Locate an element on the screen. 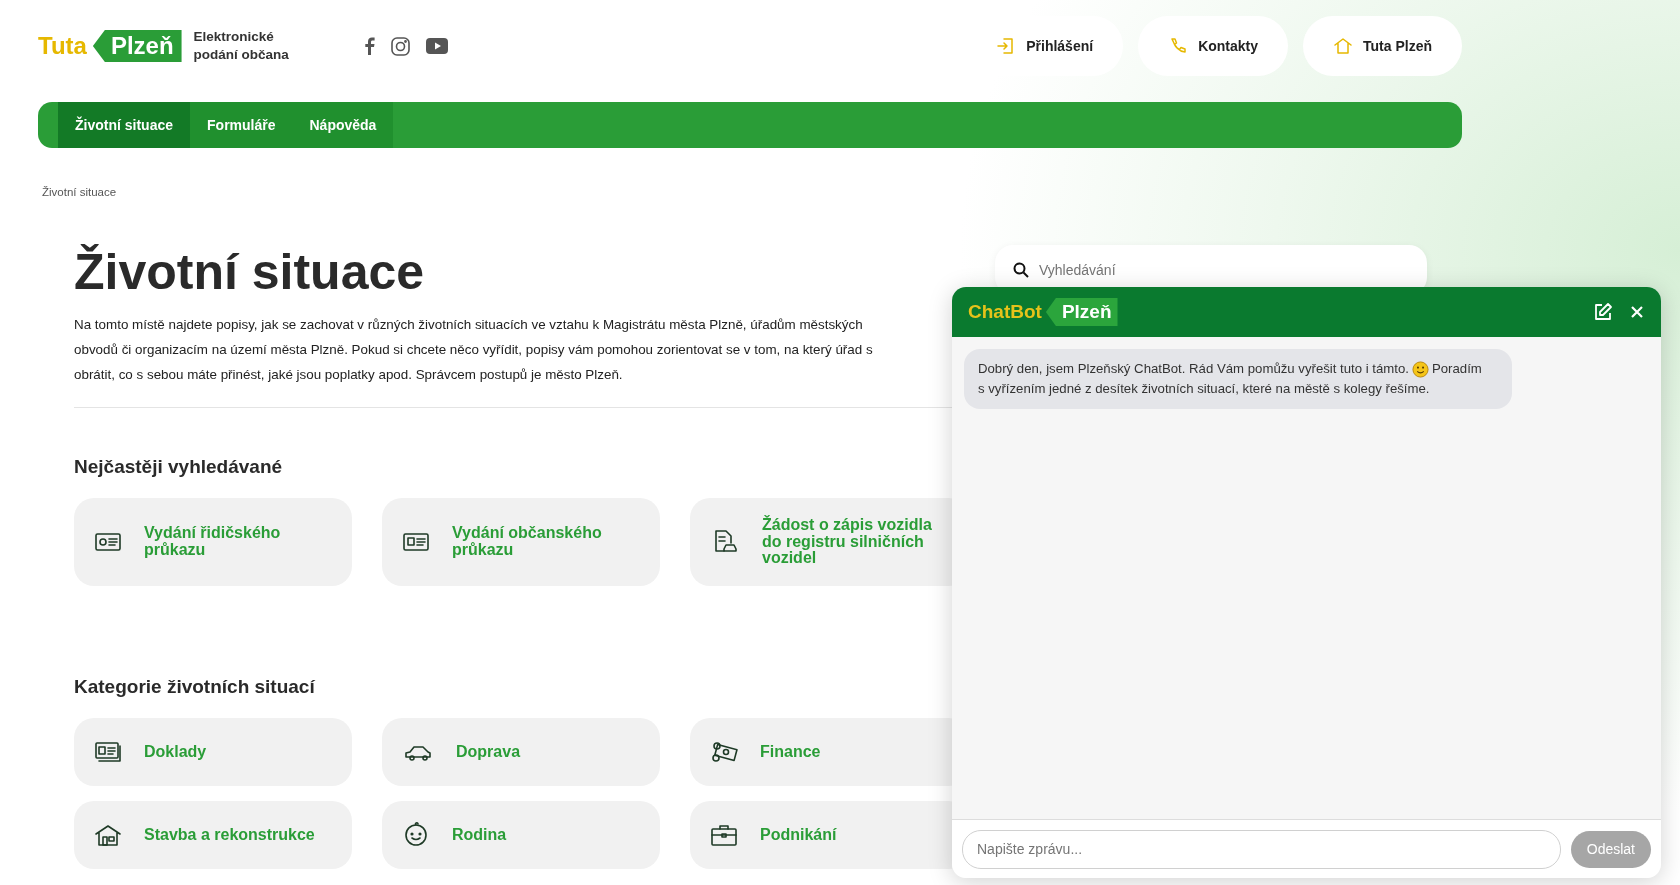  situation-card: Vydání řidičského průkazu is located at coordinates (213, 542).